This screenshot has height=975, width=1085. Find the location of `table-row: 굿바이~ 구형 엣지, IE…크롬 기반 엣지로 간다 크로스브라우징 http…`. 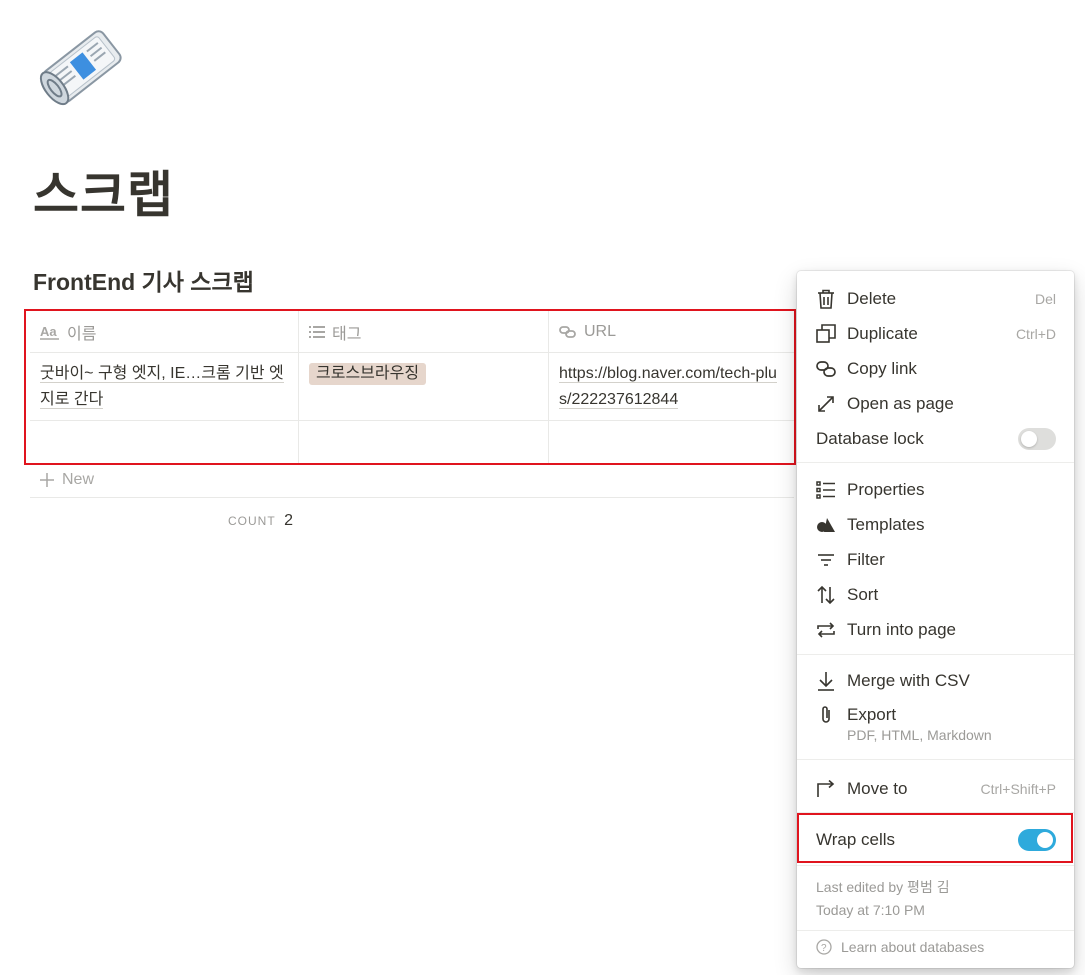

table-row: 굿바이~ 구형 엣지, IE…크롬 기반 엣지로 간다 크로스브라우징 http… is located at coordinates (412, 387).